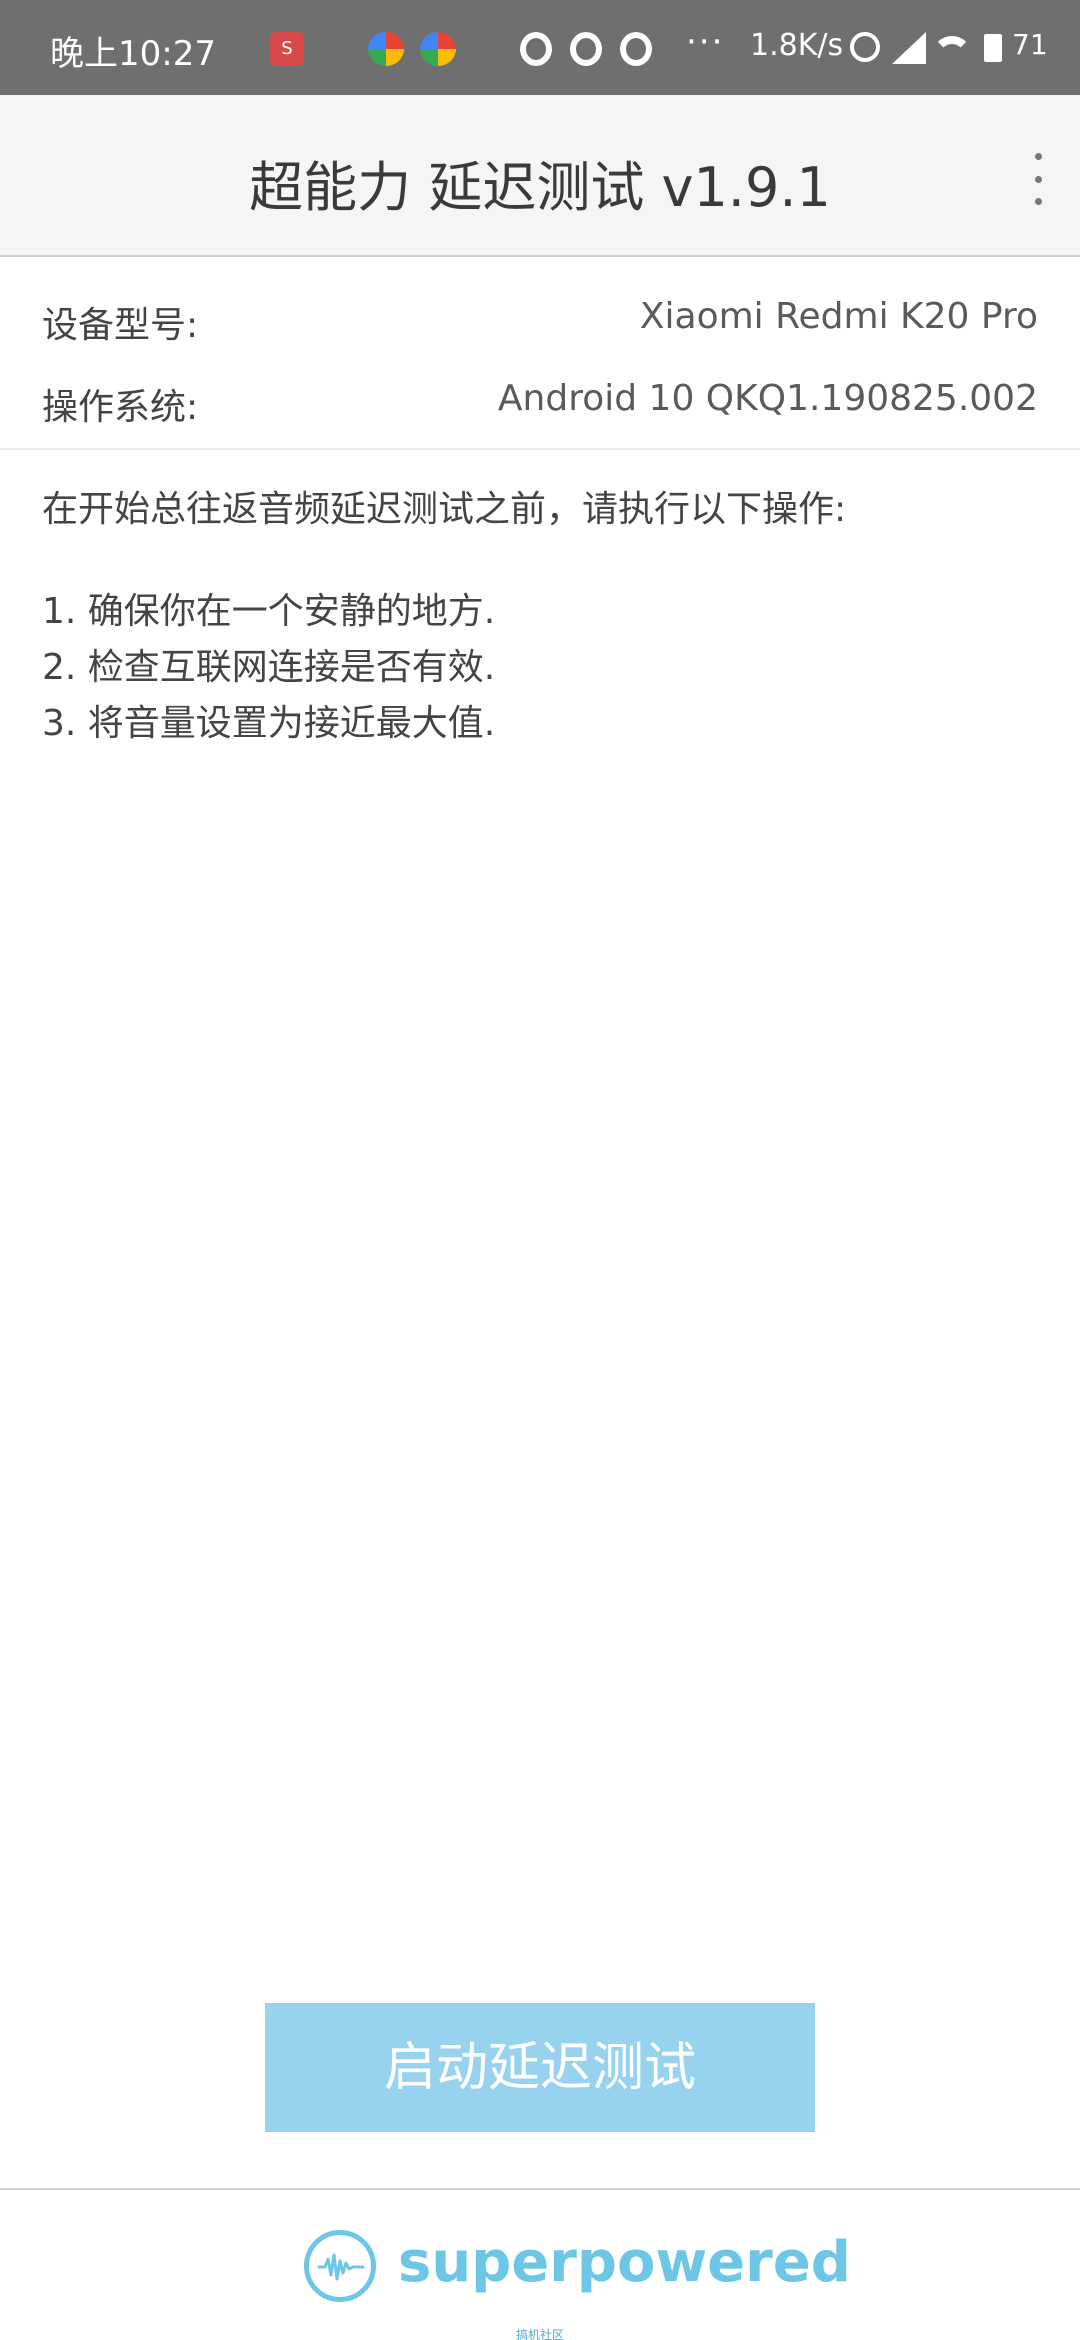 The width and height of the screenshot is (1080, 2340). I want to click on brand-name: superpowered, so click(624, 2262).